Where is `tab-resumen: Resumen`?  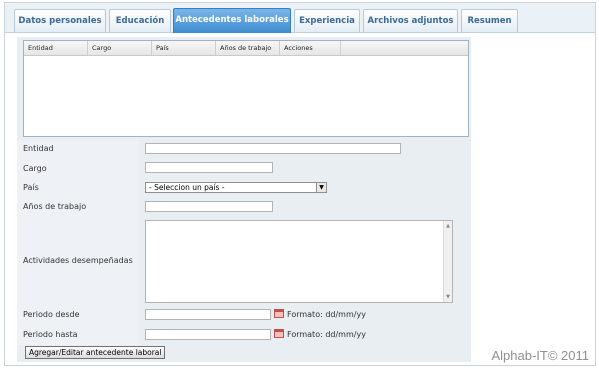 tab-resumen: Resumen is located at coordinates (489, 20).